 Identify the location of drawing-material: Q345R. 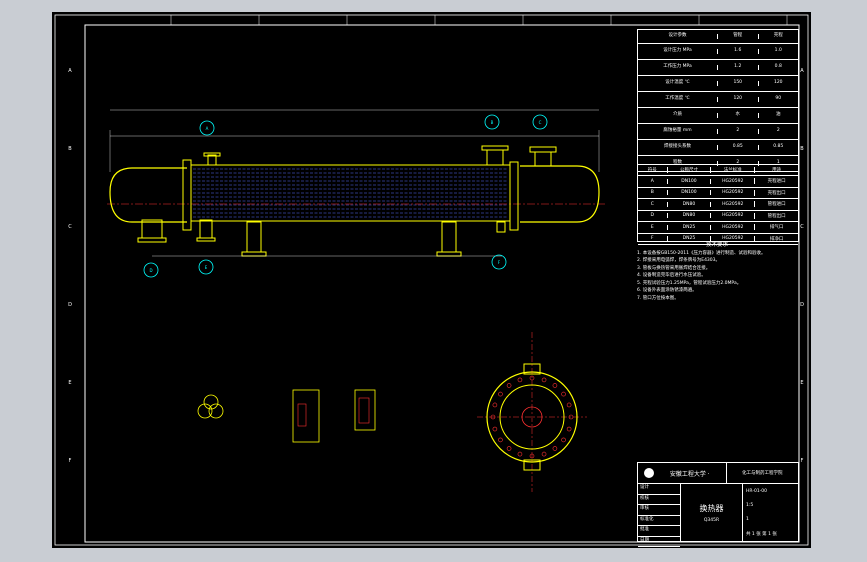
(711, 520).